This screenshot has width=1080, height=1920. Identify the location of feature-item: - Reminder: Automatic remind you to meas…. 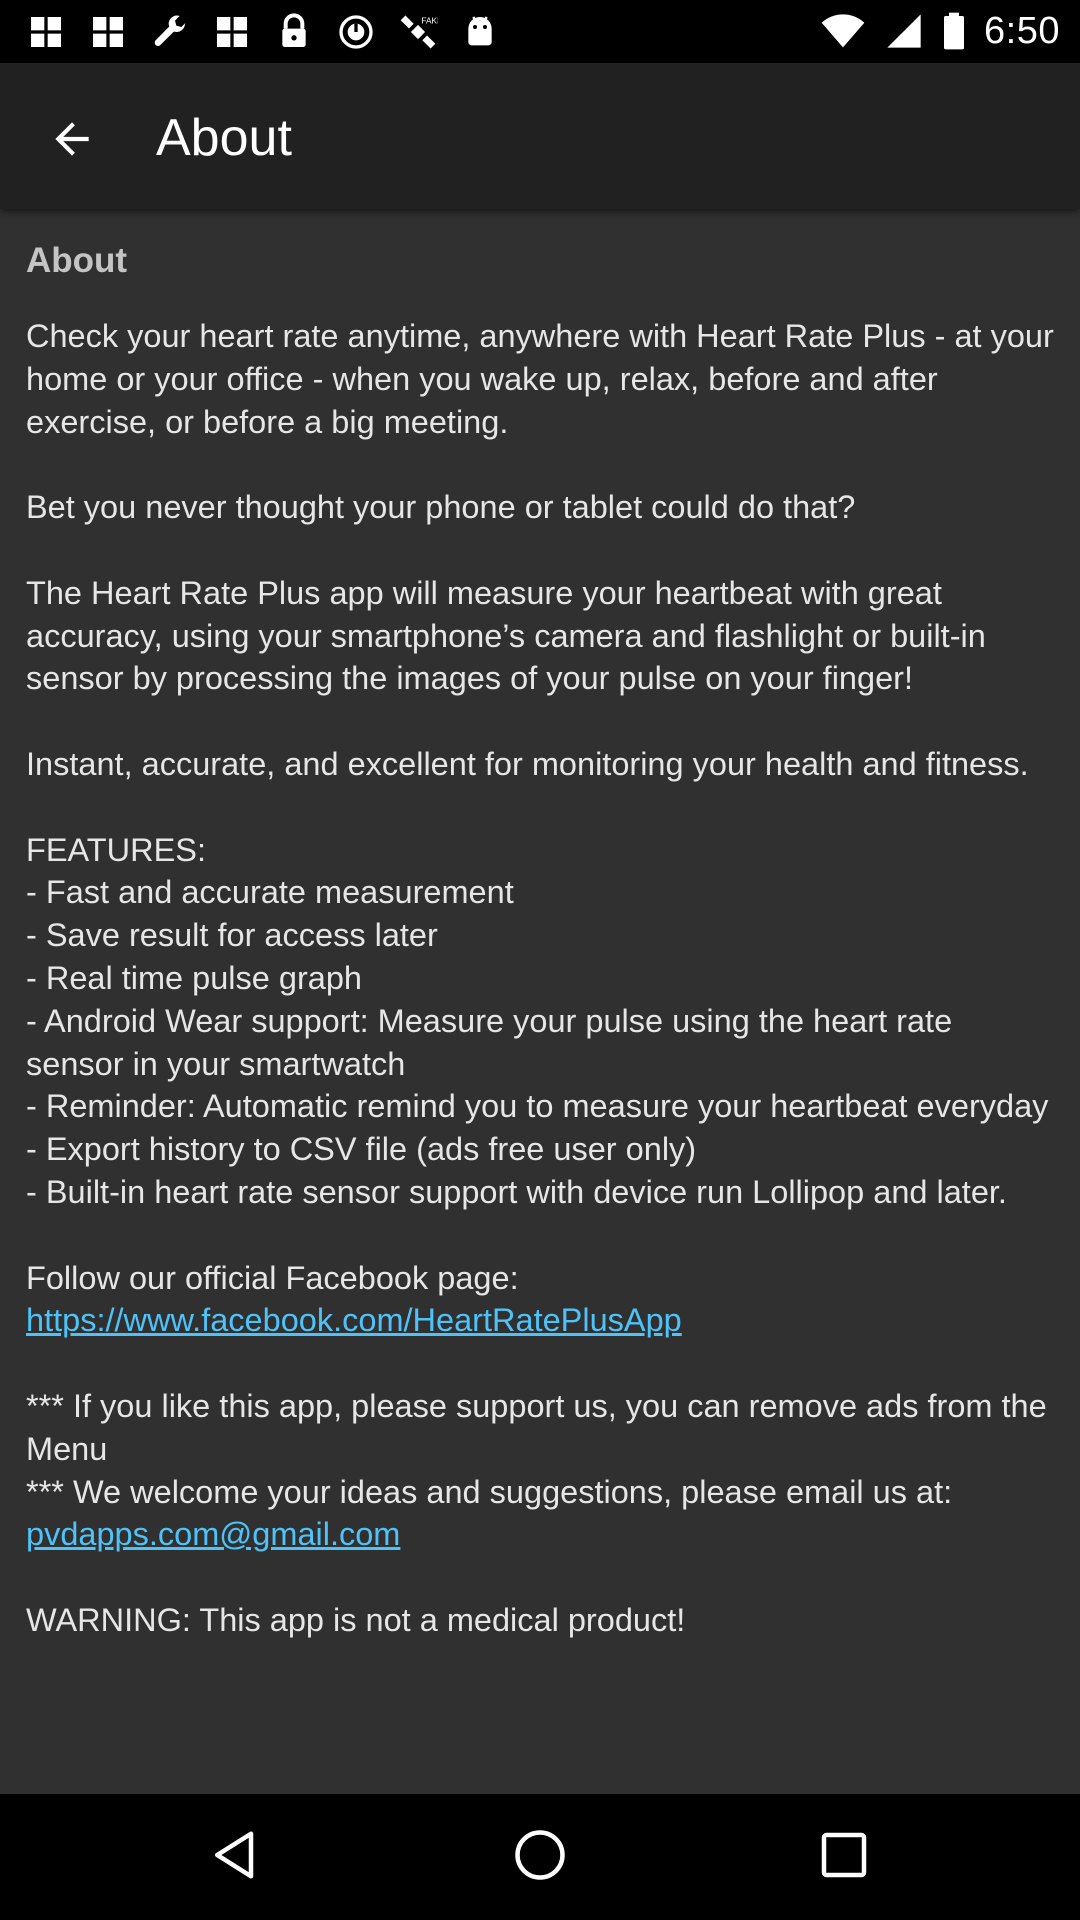
(537, 1106).